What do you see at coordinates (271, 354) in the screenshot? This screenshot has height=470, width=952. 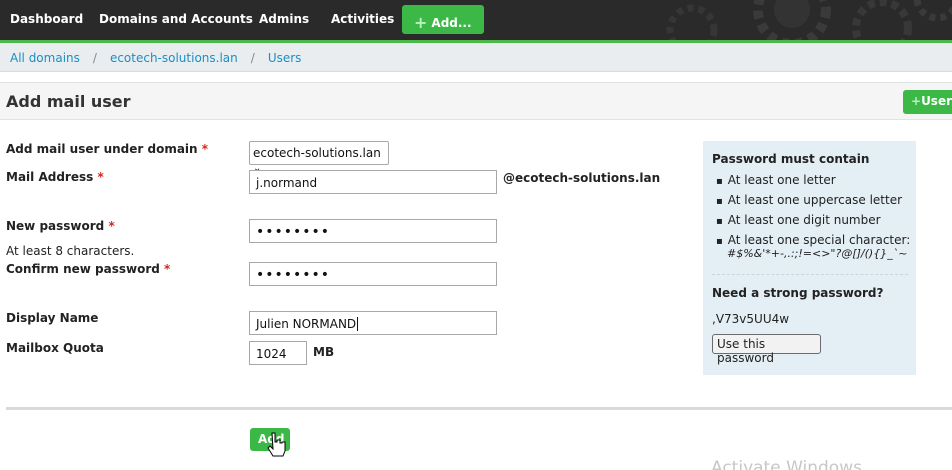 I see `mailbox-quota-value: 1024` at bounding box center [271, 354].